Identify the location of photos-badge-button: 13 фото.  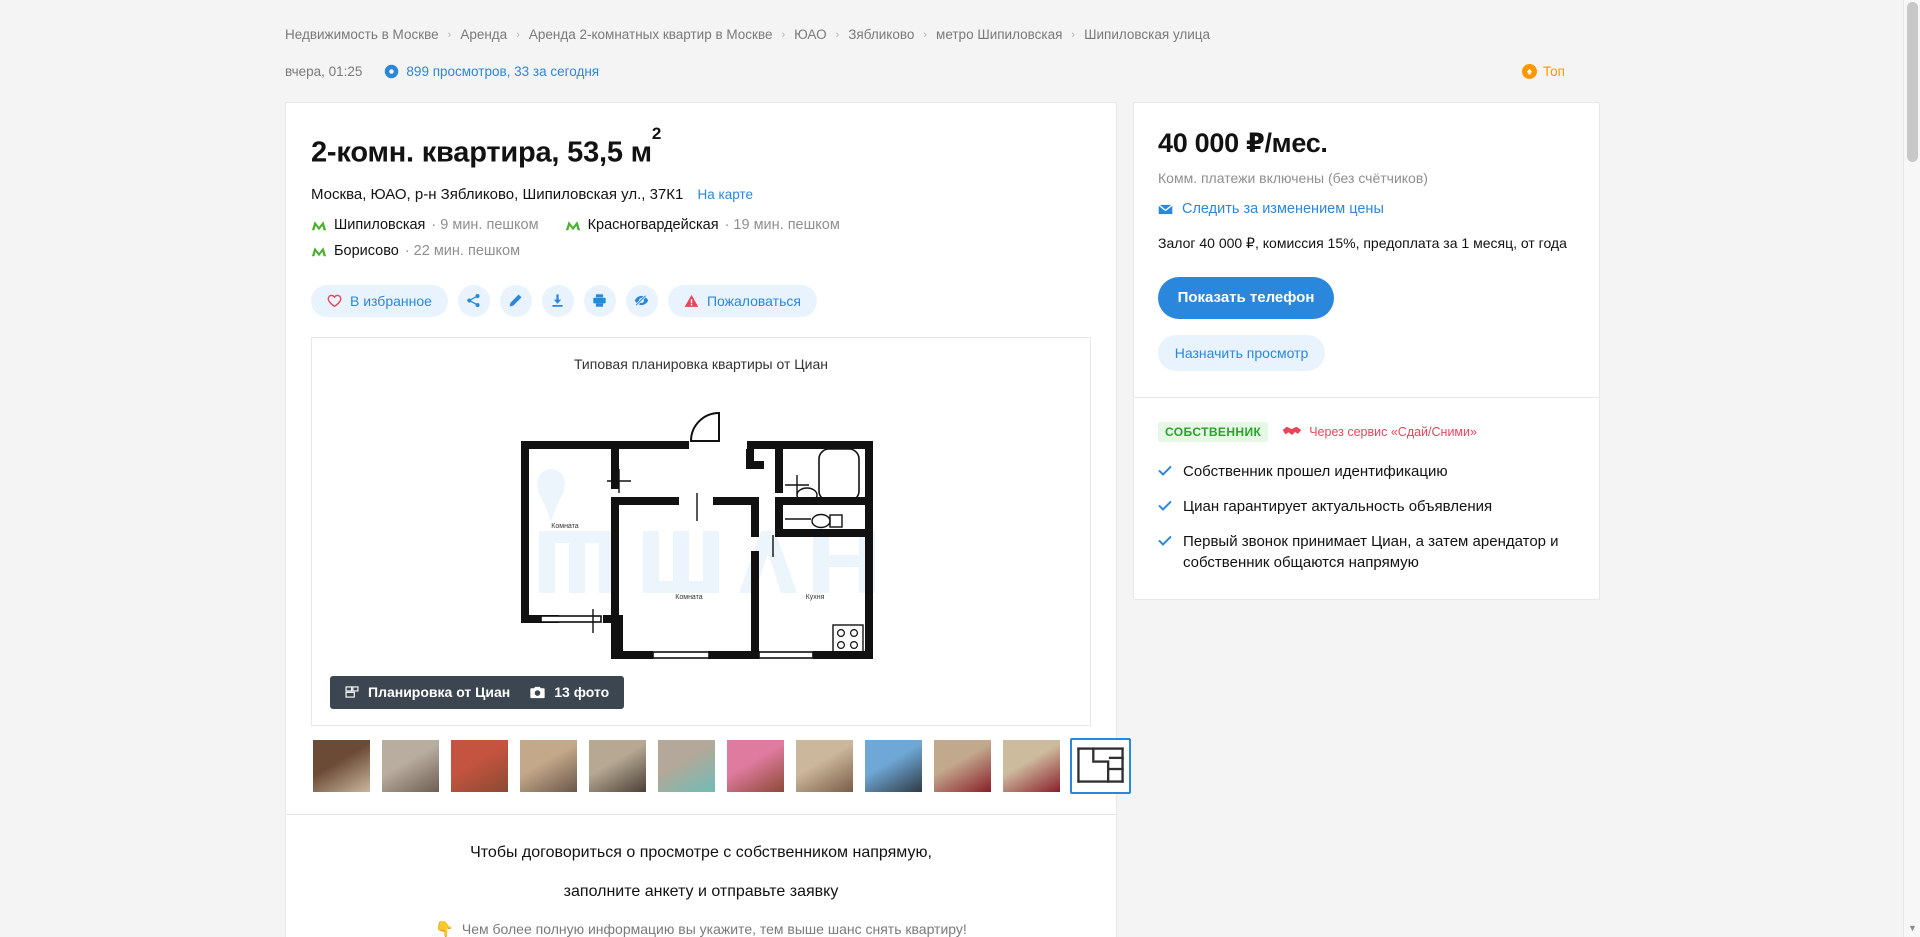
(569, 692).